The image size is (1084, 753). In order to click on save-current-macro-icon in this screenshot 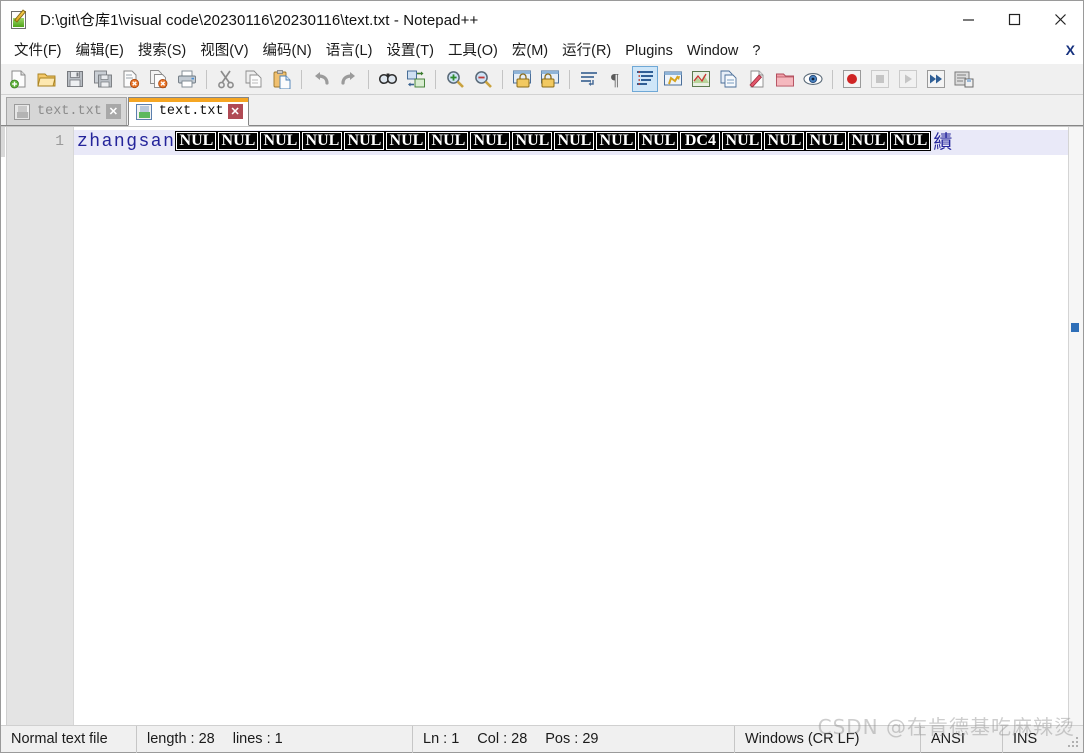, I will do `click(964, 79)`.